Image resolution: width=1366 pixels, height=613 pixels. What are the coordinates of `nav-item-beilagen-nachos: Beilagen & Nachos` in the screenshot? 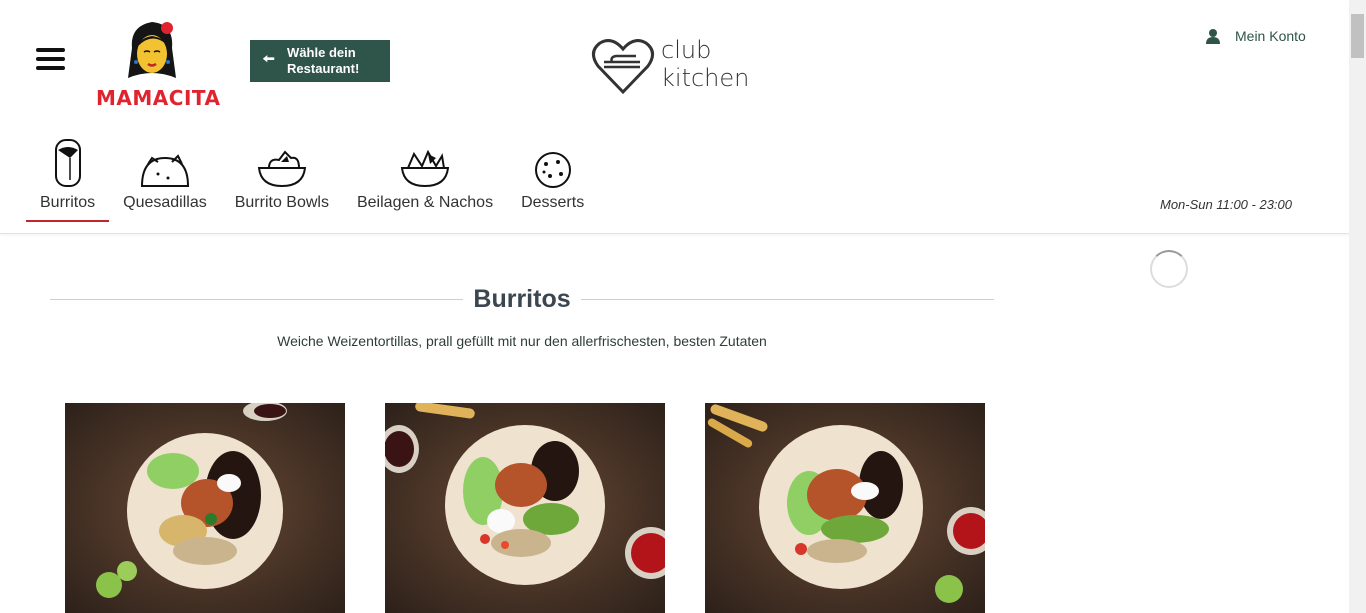 It's located at (425, 179).